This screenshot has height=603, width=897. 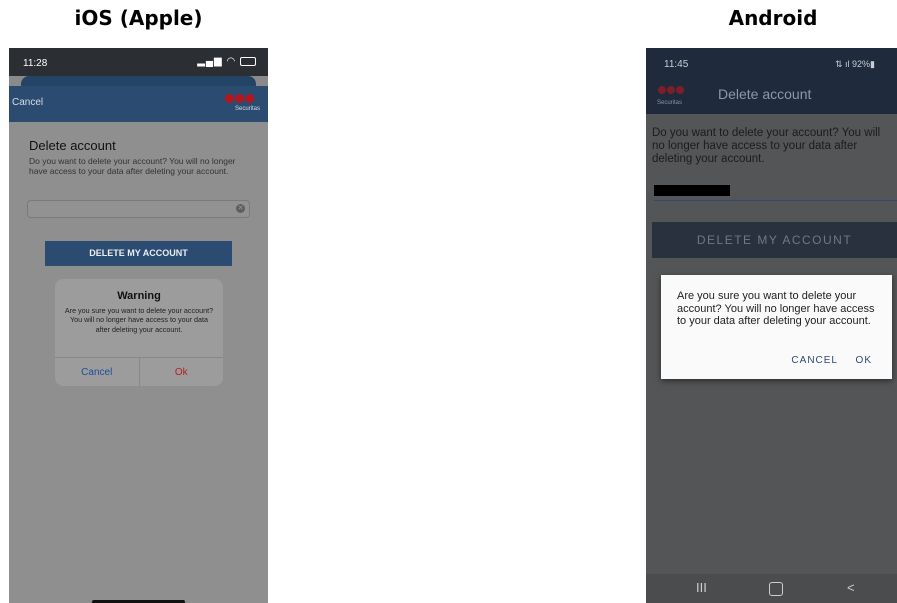 What do you see at coordinates (35, 63) in the screenshot?
I see `ios-status-time: 11:28` at bounding box center [35, 63].